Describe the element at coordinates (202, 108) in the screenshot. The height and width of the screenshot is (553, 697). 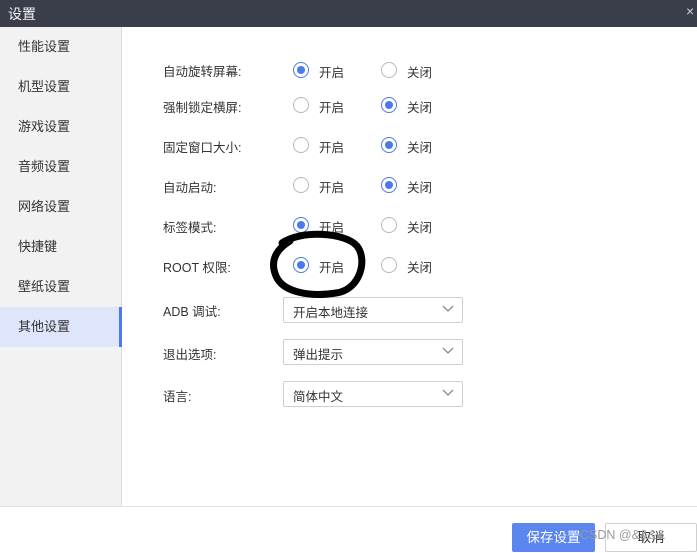
I see `lock-landscape-label: 强制锁定横屏:` at that location.